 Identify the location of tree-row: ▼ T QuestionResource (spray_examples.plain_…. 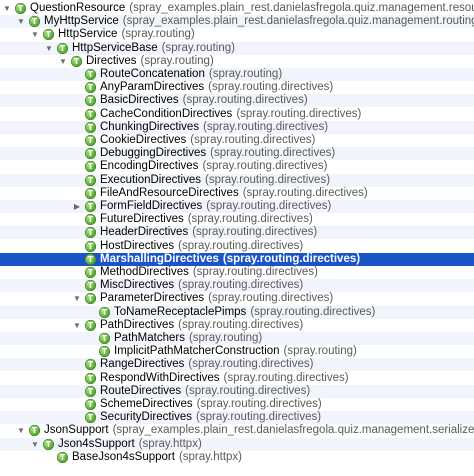
(237, 8).